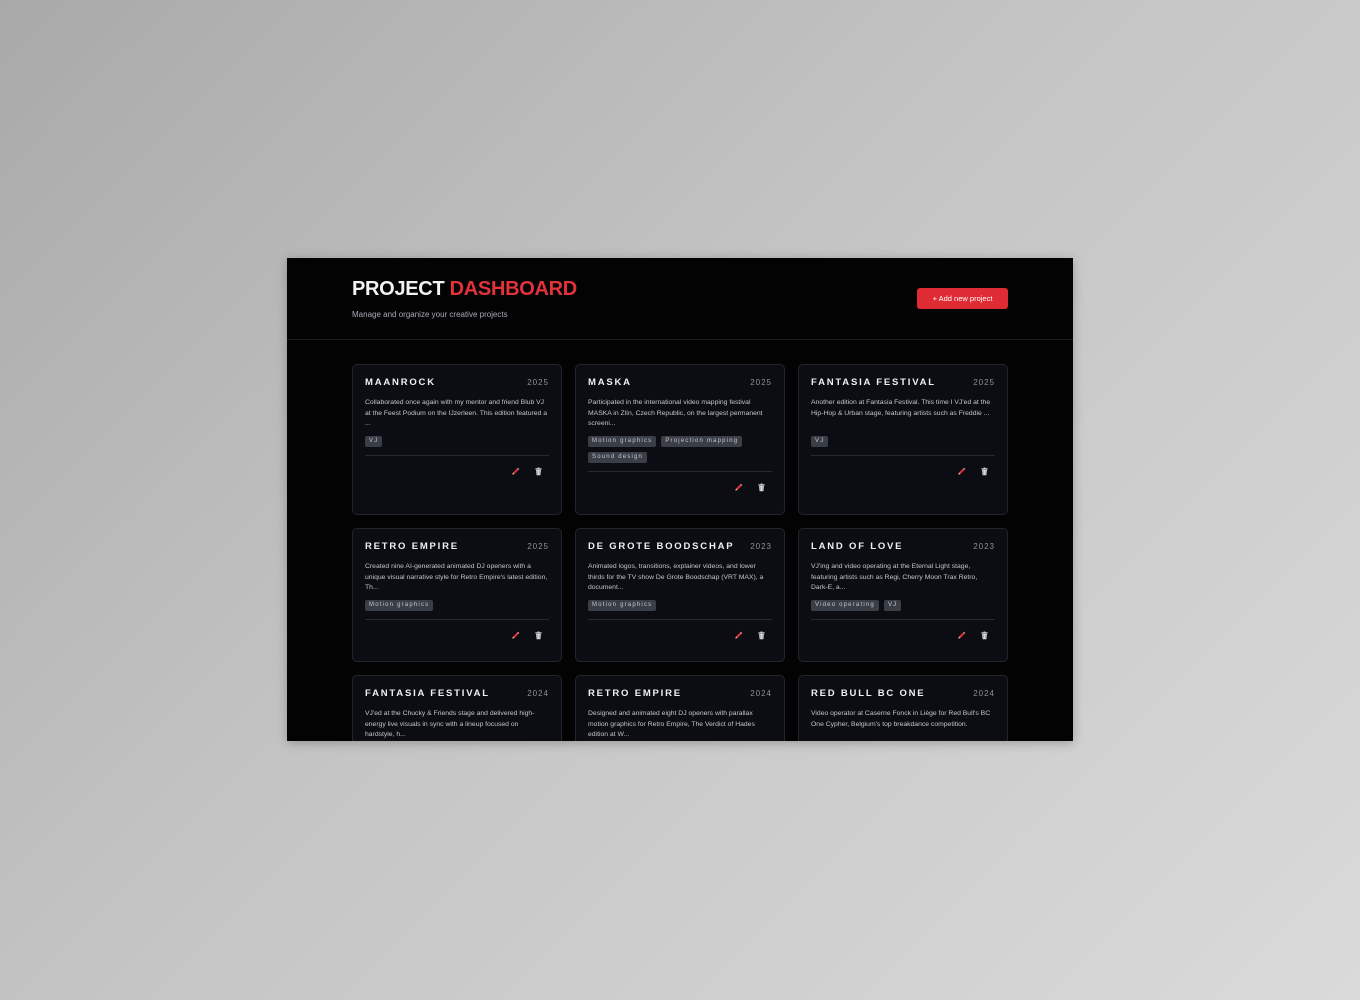  I want to click on page-title-accent: DASHBOARD, so click(513, 289).